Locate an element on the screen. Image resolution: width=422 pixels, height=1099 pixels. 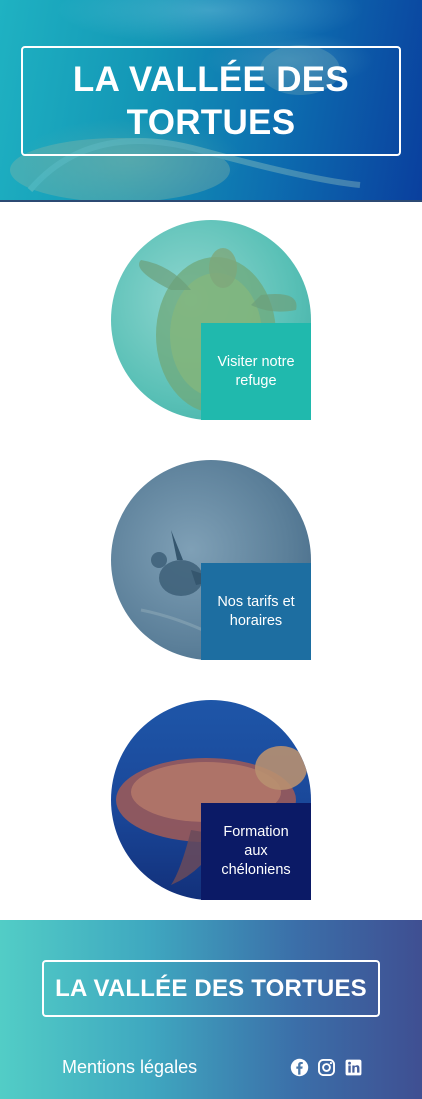
social-links is located at coordinates (326, 1067).